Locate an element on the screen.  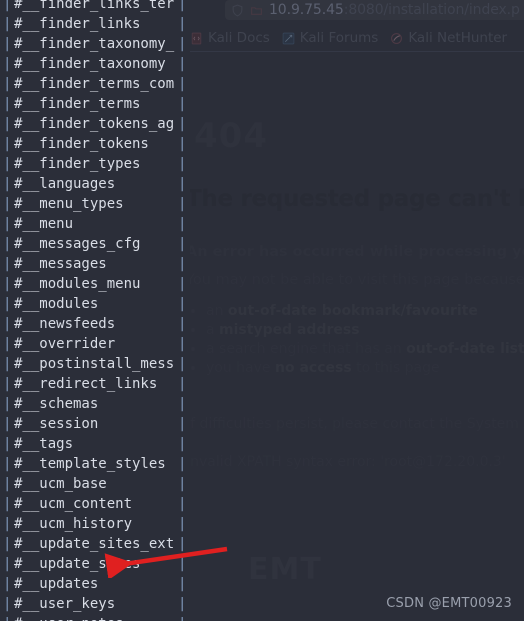
table-name-cell: #__user_notes is located at coordinates (69, 617).